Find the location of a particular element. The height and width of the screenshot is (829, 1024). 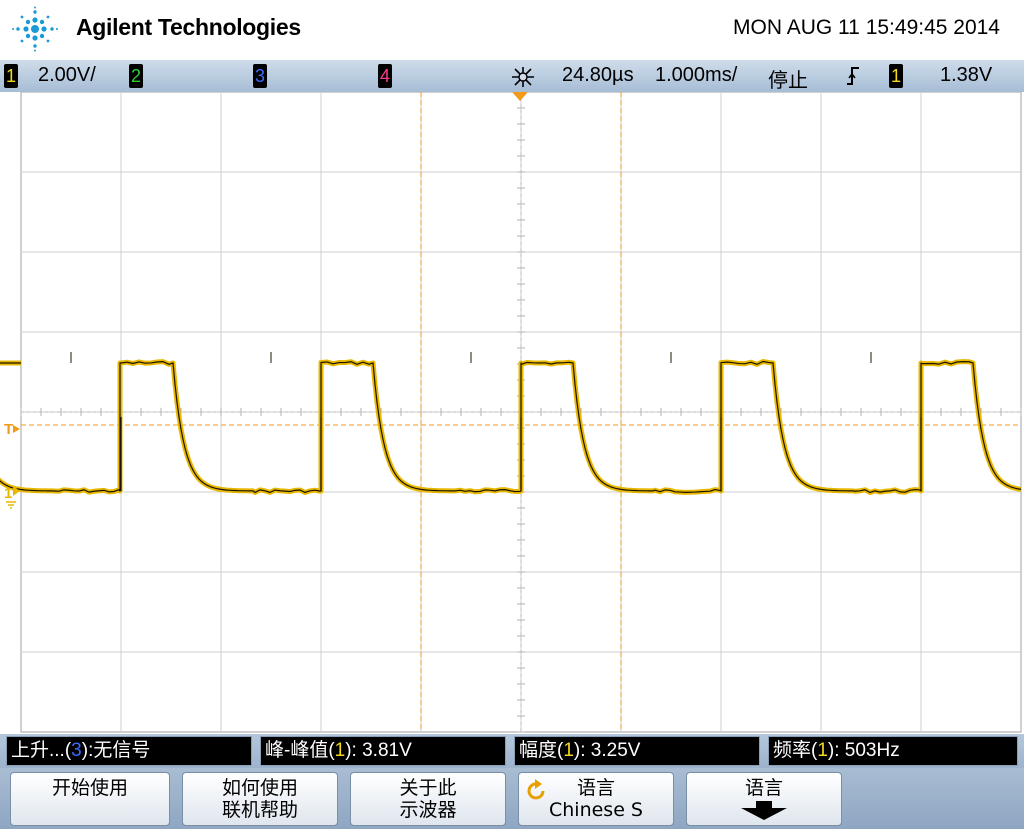

trigger-level: 1.38V is located at coordinates (966, 75).